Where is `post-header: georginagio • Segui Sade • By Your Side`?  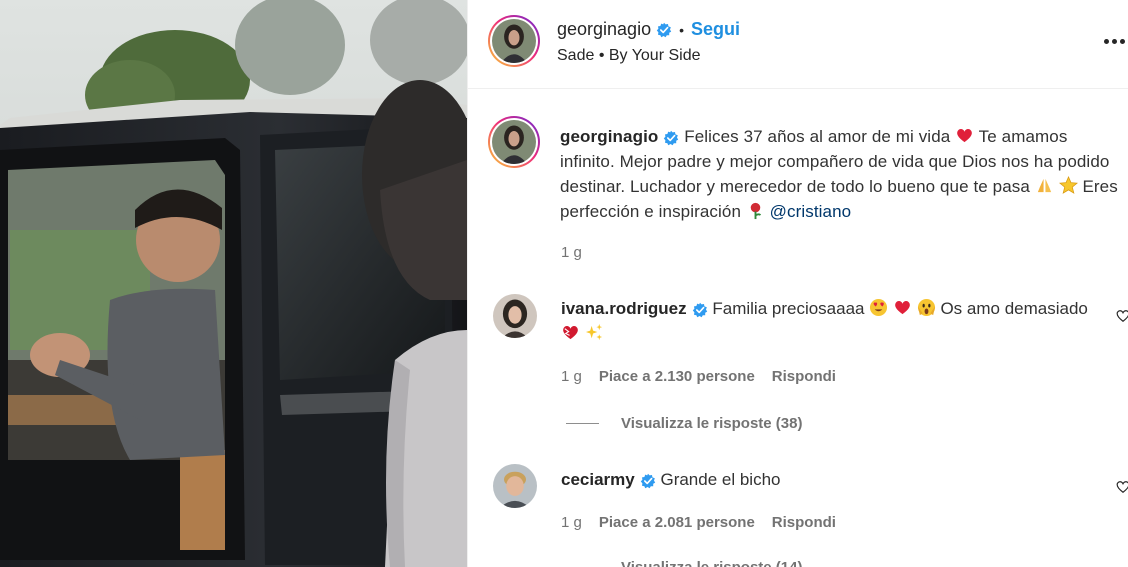
post-header: georginagio • Segui Sade • By Your Side is located at coordinates (798, 44).